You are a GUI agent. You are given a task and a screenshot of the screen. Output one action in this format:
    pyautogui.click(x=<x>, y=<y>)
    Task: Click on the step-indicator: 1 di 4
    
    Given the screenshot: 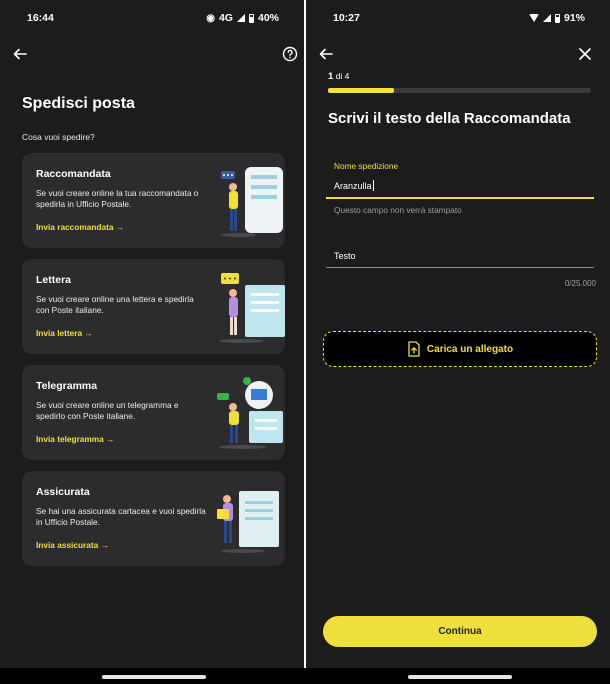 What is the action you would take?
    pyautogui.click(x=338, y=76)
    